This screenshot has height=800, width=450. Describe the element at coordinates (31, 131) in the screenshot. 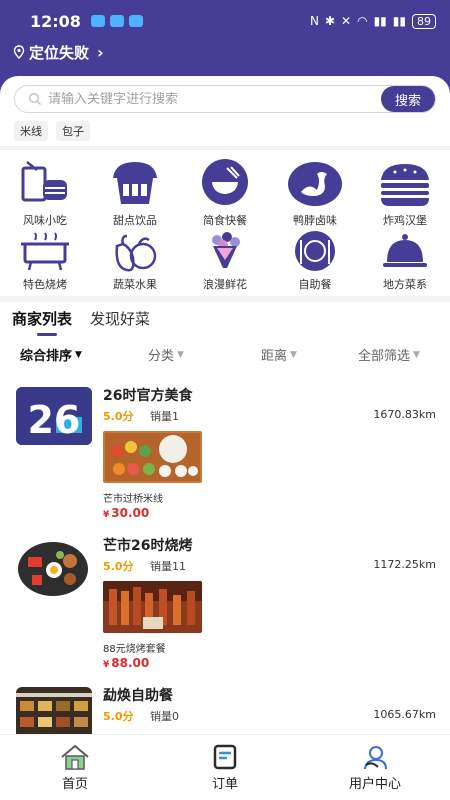

I see `hot-tag: 米线` at that location.